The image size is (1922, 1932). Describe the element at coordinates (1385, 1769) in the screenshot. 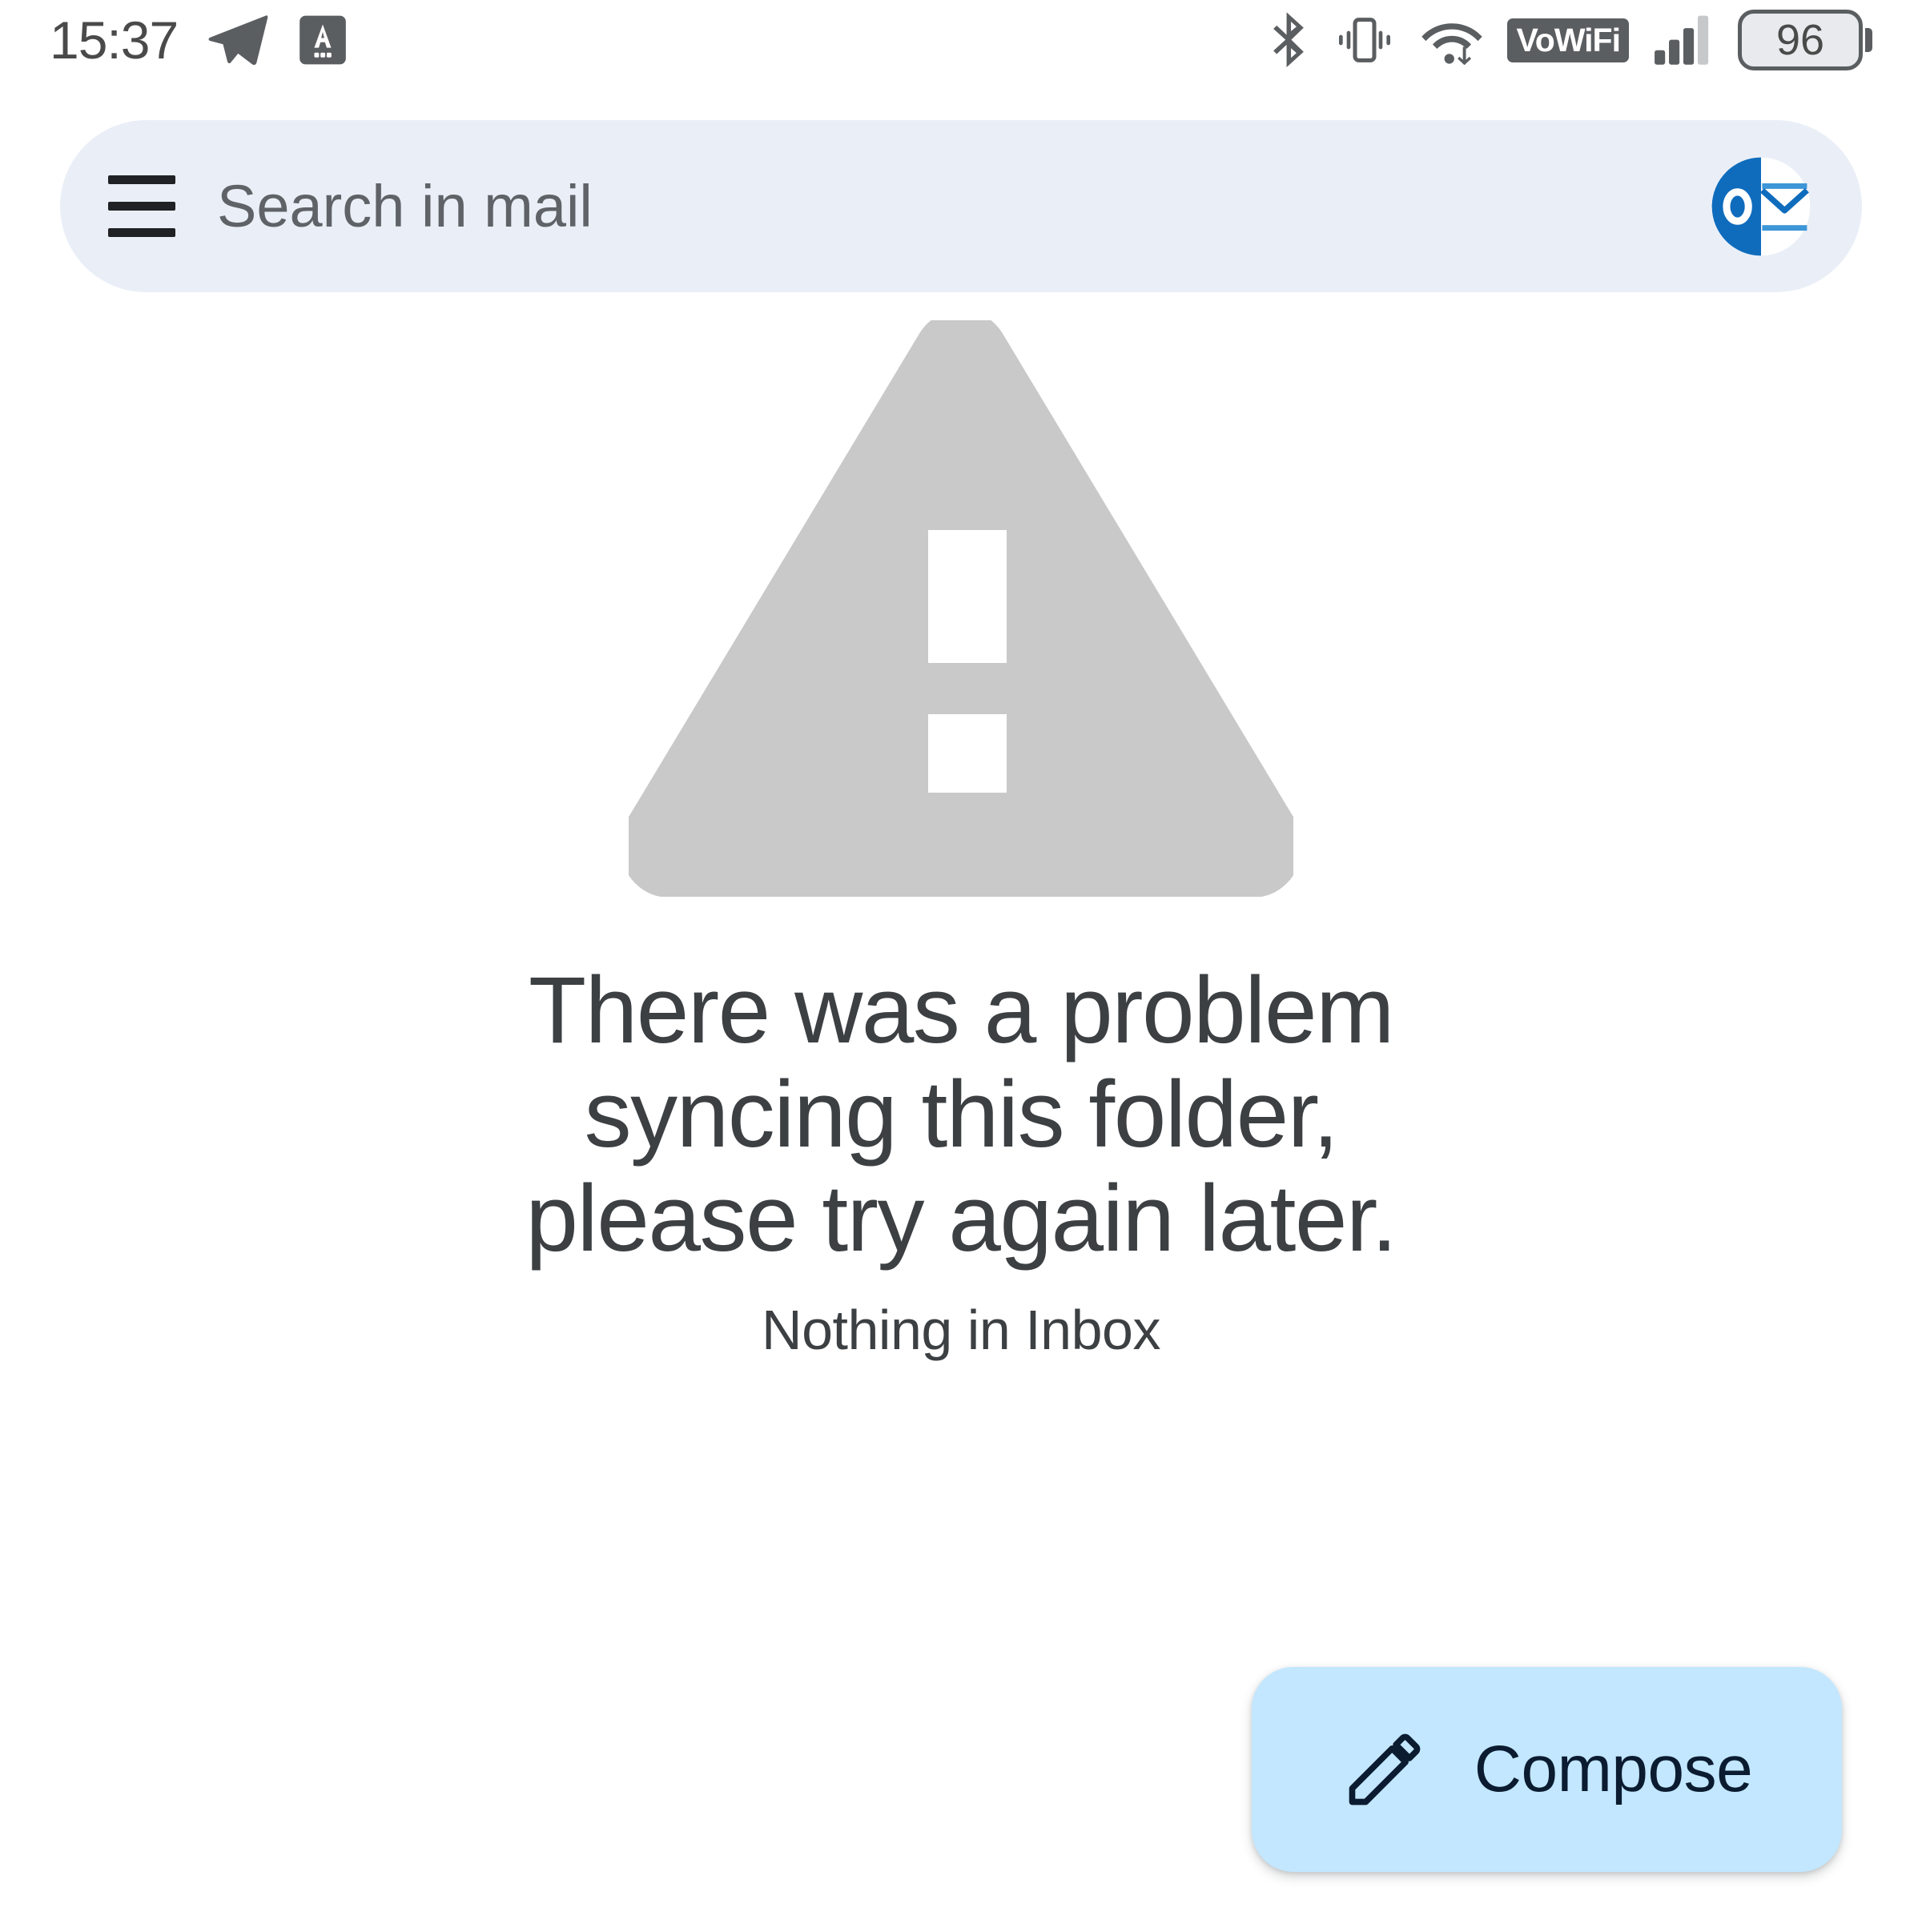

I see `pencil-edit-icon` at that location.